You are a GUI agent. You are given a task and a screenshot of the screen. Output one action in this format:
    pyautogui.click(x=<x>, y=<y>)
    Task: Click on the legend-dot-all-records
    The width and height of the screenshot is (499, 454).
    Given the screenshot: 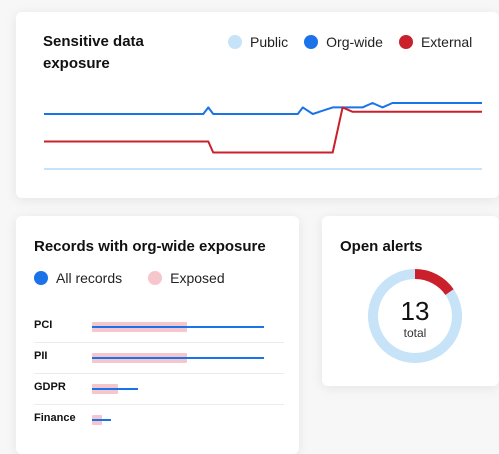 What is the action you would take?
    pyautogui.click(x=41, y=278)
    